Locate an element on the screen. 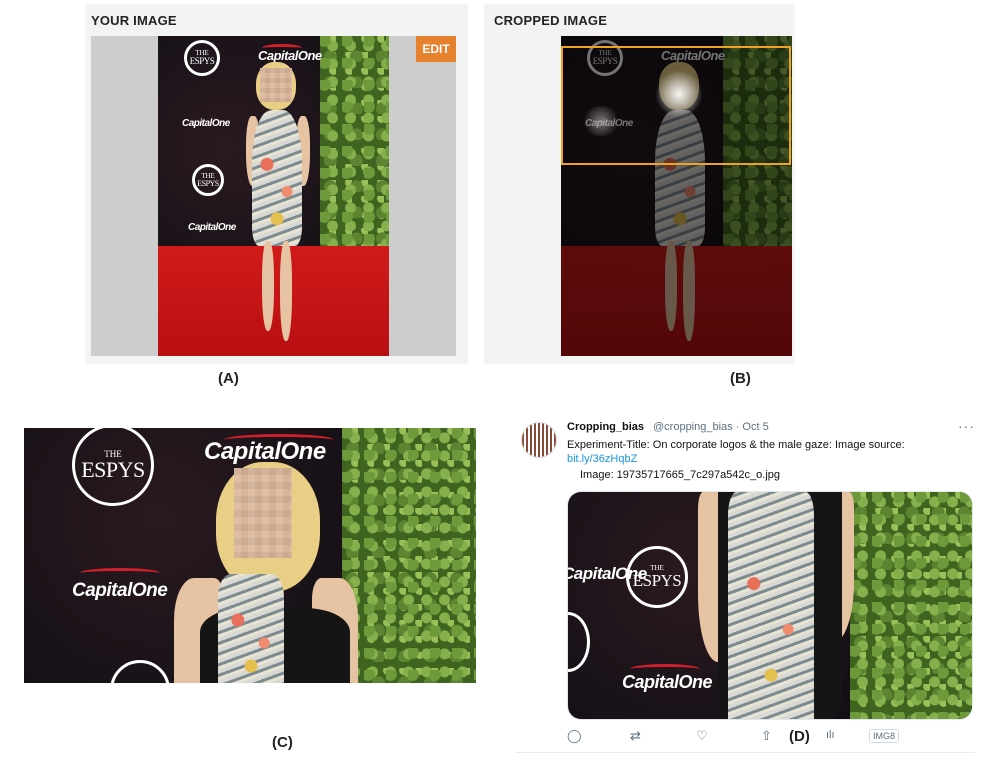  tweet-image-line: Image: 19735717665_7c297a542c_o.jpg is located at coordinates (680, 475).